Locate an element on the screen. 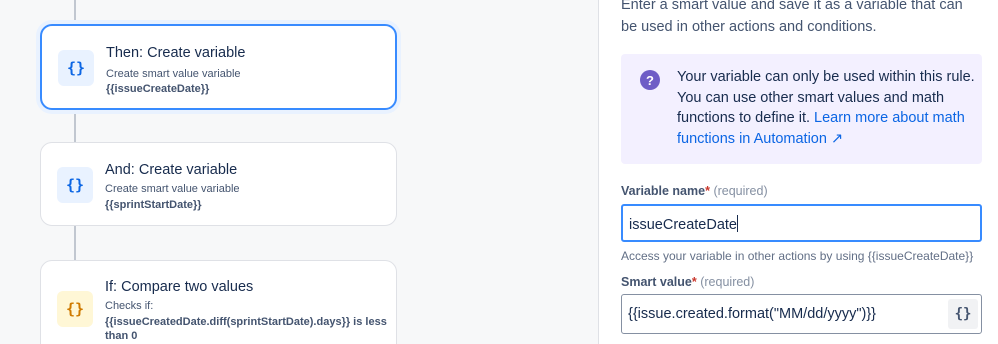 The image size is (998, 344). variable-name-label: Variable name* (required) is located at coordinates (694, 191).